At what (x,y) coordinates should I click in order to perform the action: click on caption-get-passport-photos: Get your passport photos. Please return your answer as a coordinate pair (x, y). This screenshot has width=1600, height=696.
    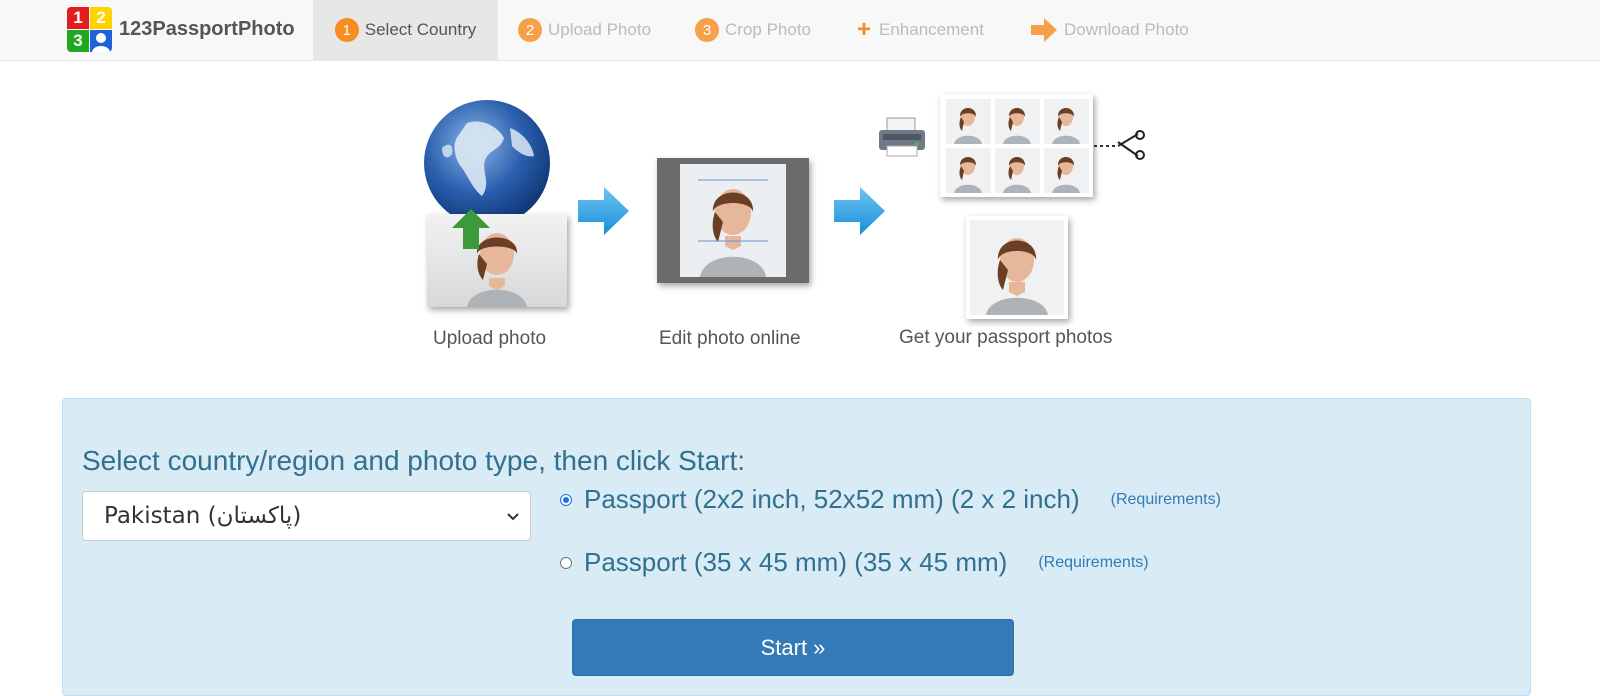
    Looking at the image, I should click on (1006, 337).